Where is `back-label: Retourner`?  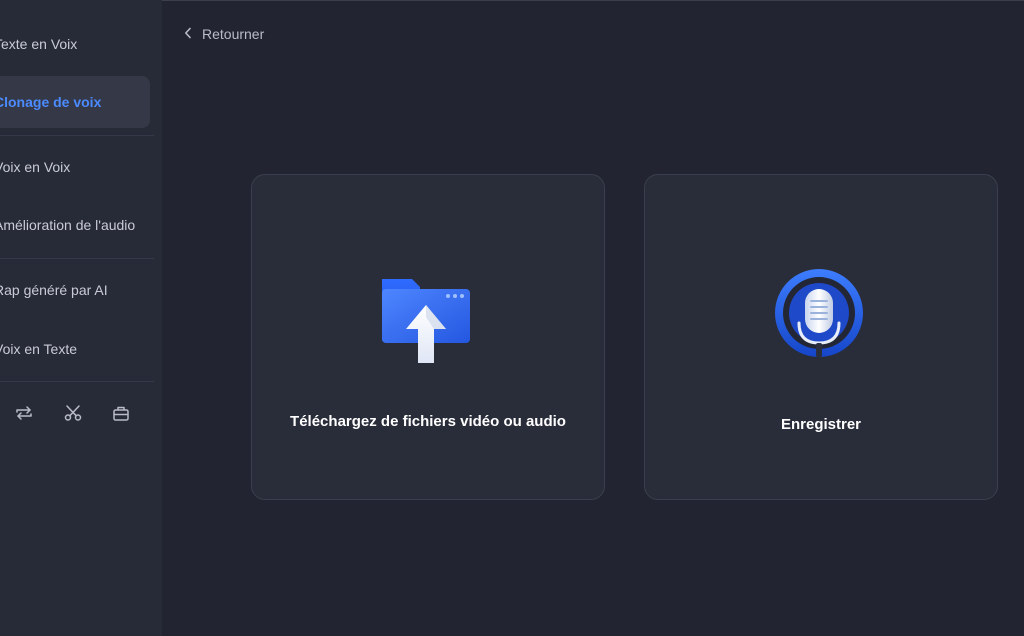 back-label: Retourner is located at coordinates (233, 34).